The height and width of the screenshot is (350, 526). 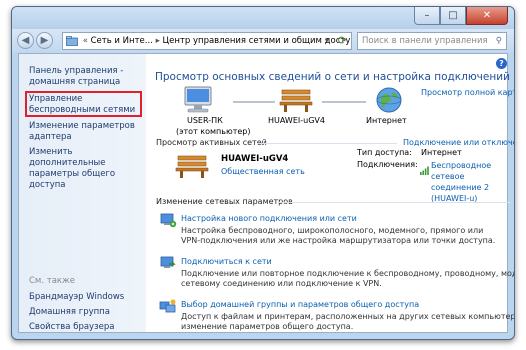 I want to click on connect-disconnect-link: Подключение или отключение, so click(x=458, y=142).